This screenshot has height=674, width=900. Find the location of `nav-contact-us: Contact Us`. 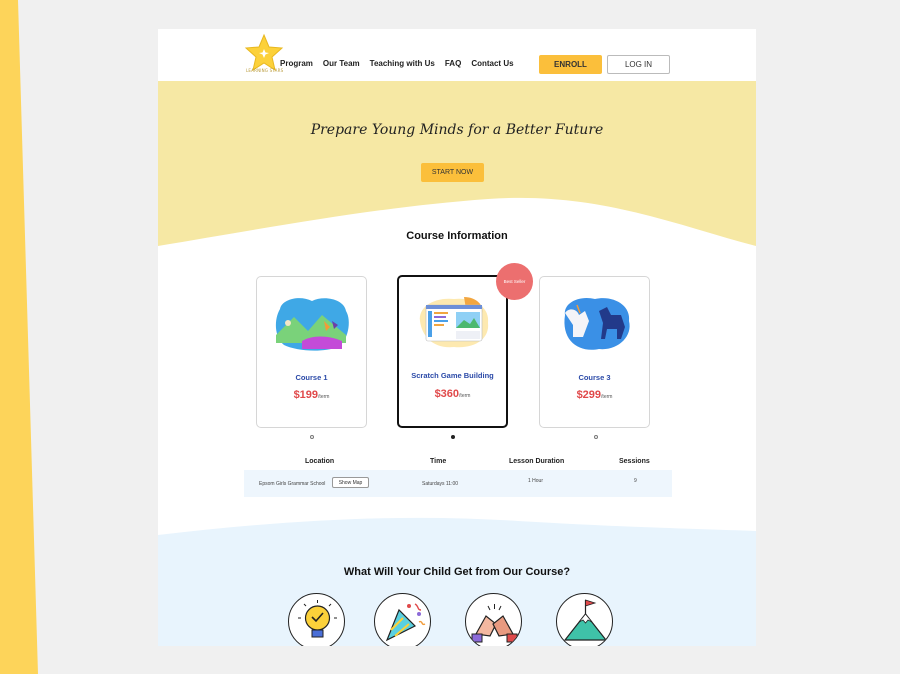

nav-contact-us: Contact Us is located at coordinates (492, 63).